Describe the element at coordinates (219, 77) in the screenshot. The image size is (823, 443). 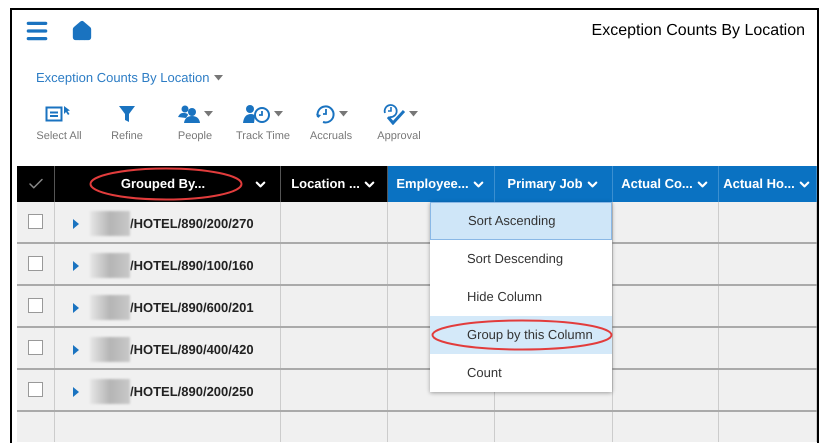
I see `caret-icon` at that location.